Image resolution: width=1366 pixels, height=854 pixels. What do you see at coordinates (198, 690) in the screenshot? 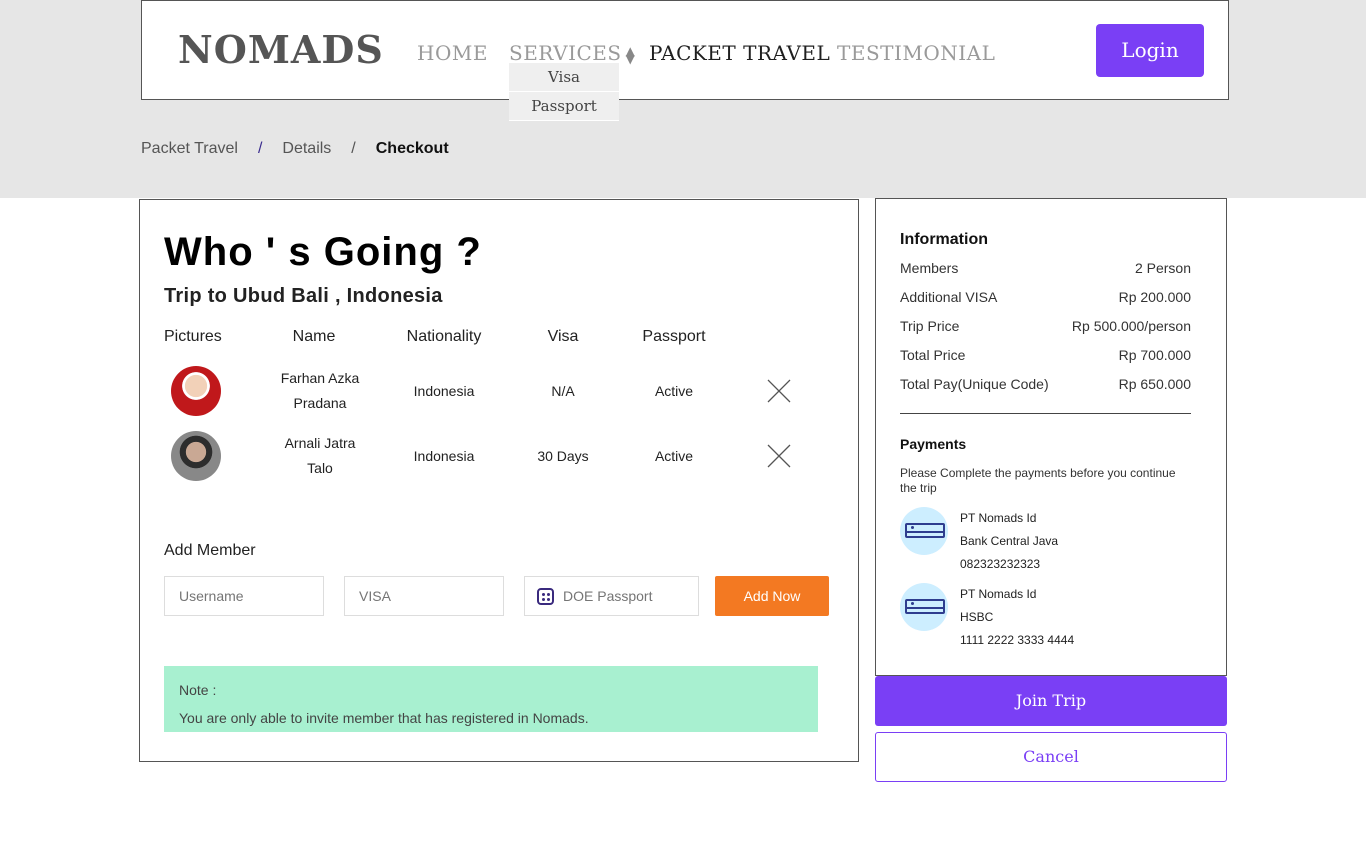
I see `note-heading: Note :` at bounding box center [198, 690].